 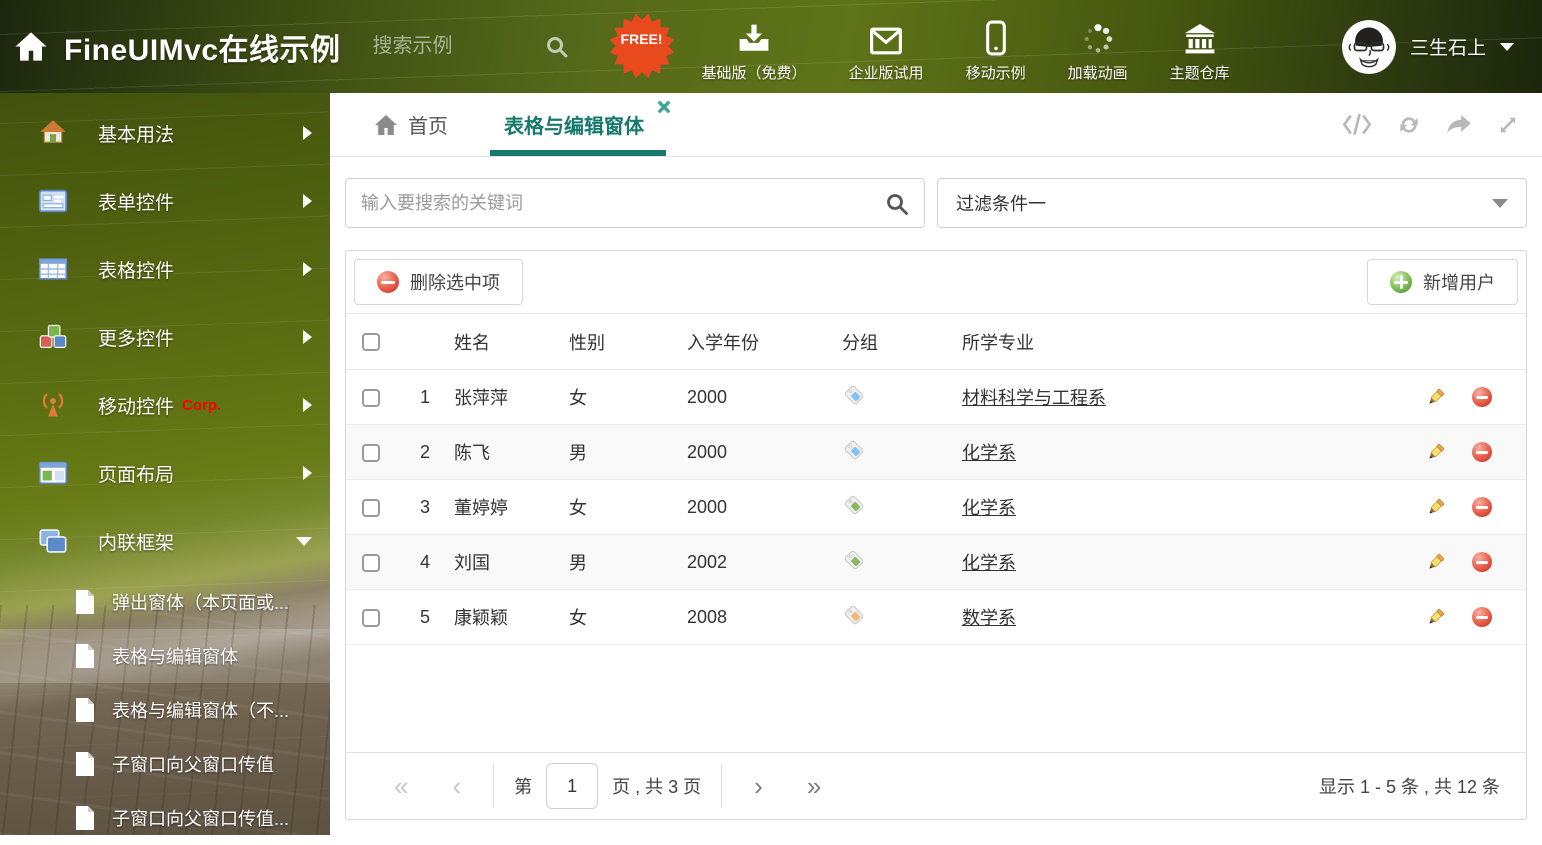 What do you see at coordinates (511, 452) in the screenshot?
I see `cell-name: 陈飞` at bounding box center [511, 452].